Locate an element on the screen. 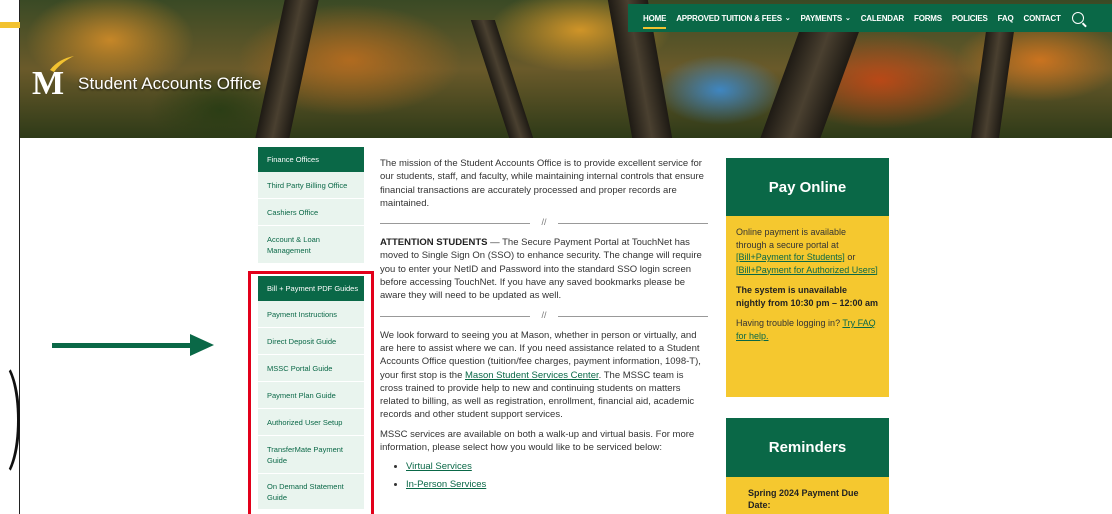 This screenshot has height=514, width=1112. in-person-services-link: In-Person Services is located at coordinates (446, 484).